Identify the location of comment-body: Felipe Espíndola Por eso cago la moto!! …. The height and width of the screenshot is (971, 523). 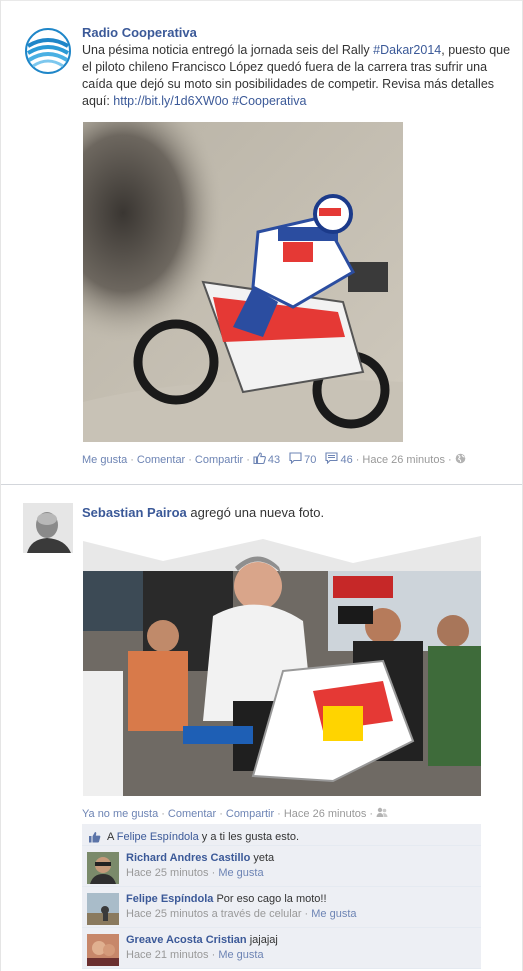
(300, 907).